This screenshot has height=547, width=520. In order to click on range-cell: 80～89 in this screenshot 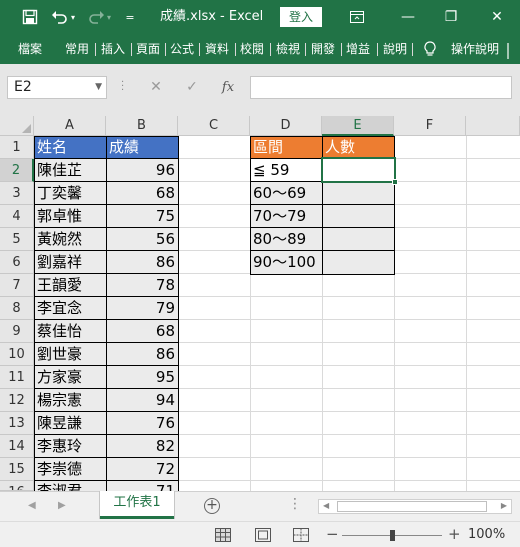, I will do `click(286, 239)`.